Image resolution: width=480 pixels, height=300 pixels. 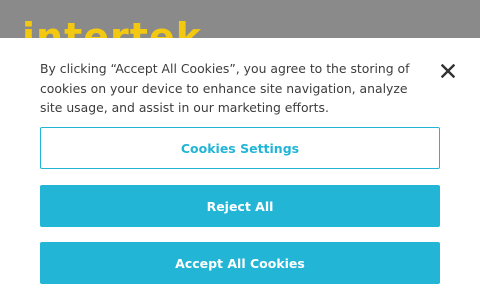 I want to click on close-button, so click(x=448, y=71).